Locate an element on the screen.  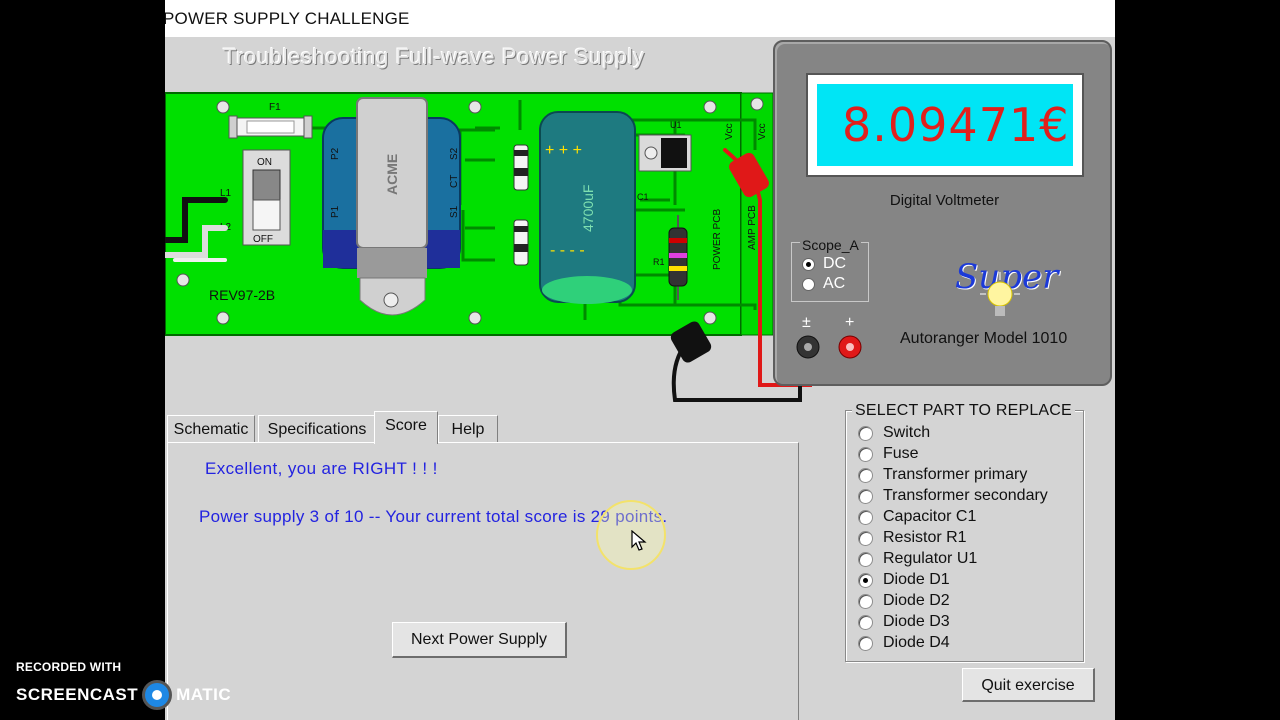
transformer-brand: ACME is located at coordinates (392, 174).